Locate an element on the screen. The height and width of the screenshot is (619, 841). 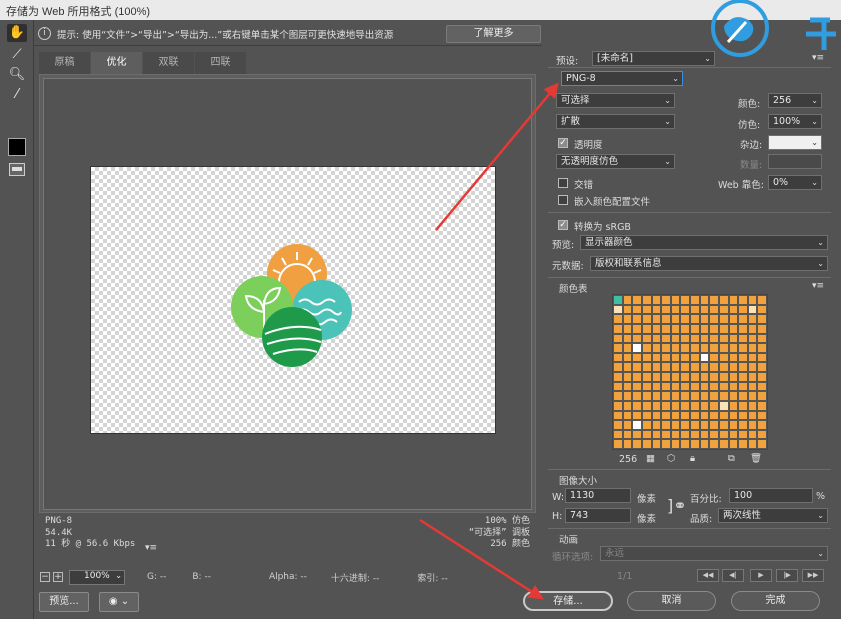
color-table-grid is located at coordinates (690, 372).